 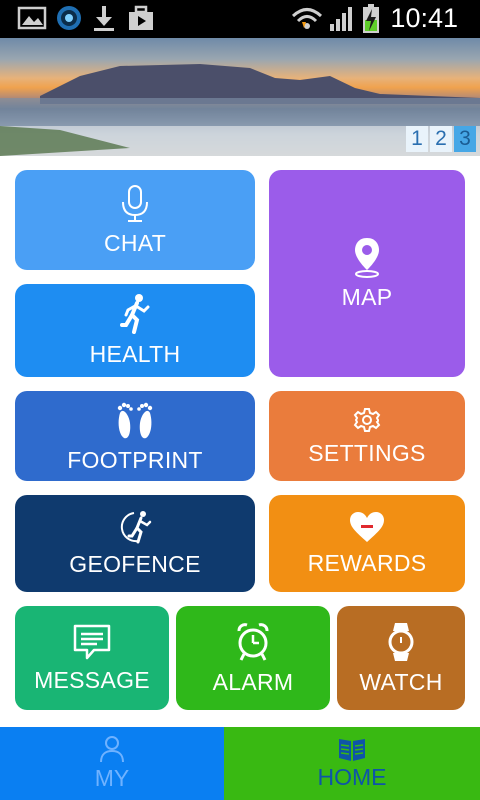 I want to click on map-label: MAP, so click(x=367, y=297).